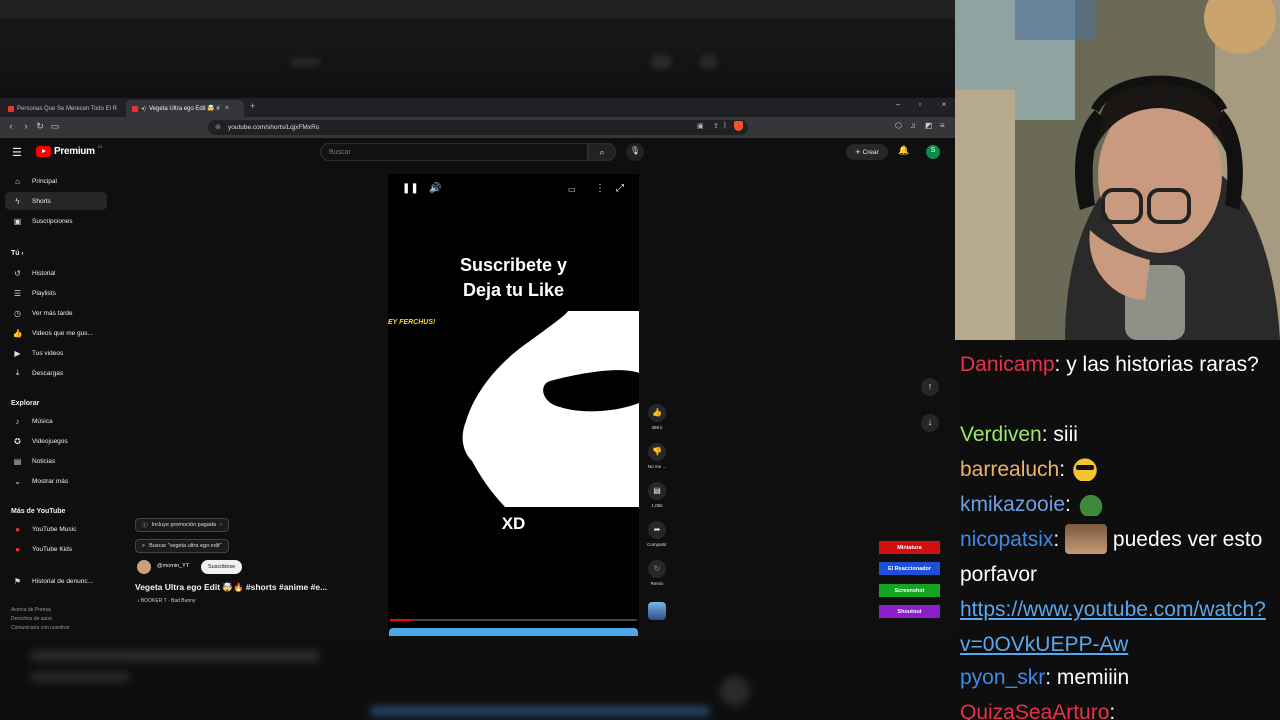  I want to click on close-window-icon: ×, so click(944, 104).